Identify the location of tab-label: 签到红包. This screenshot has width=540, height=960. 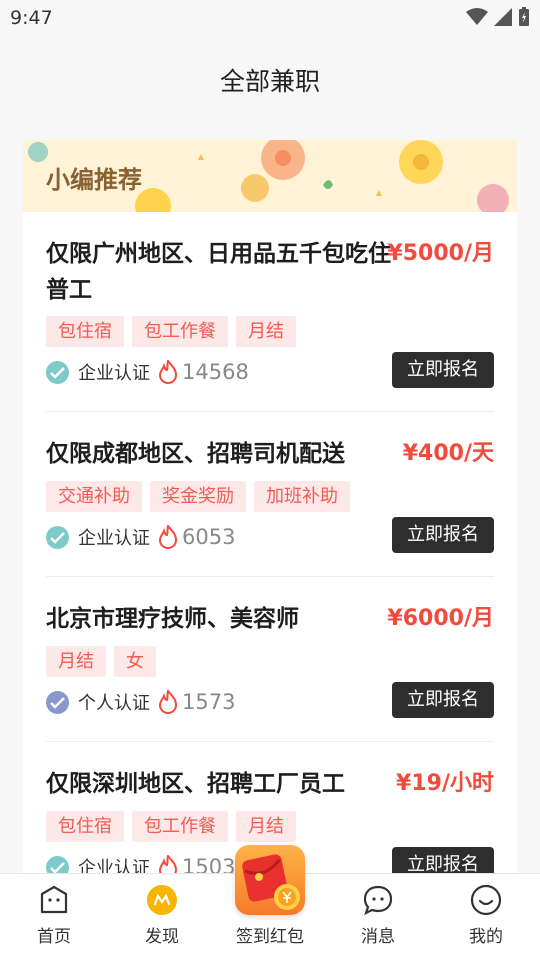
(270, 937).